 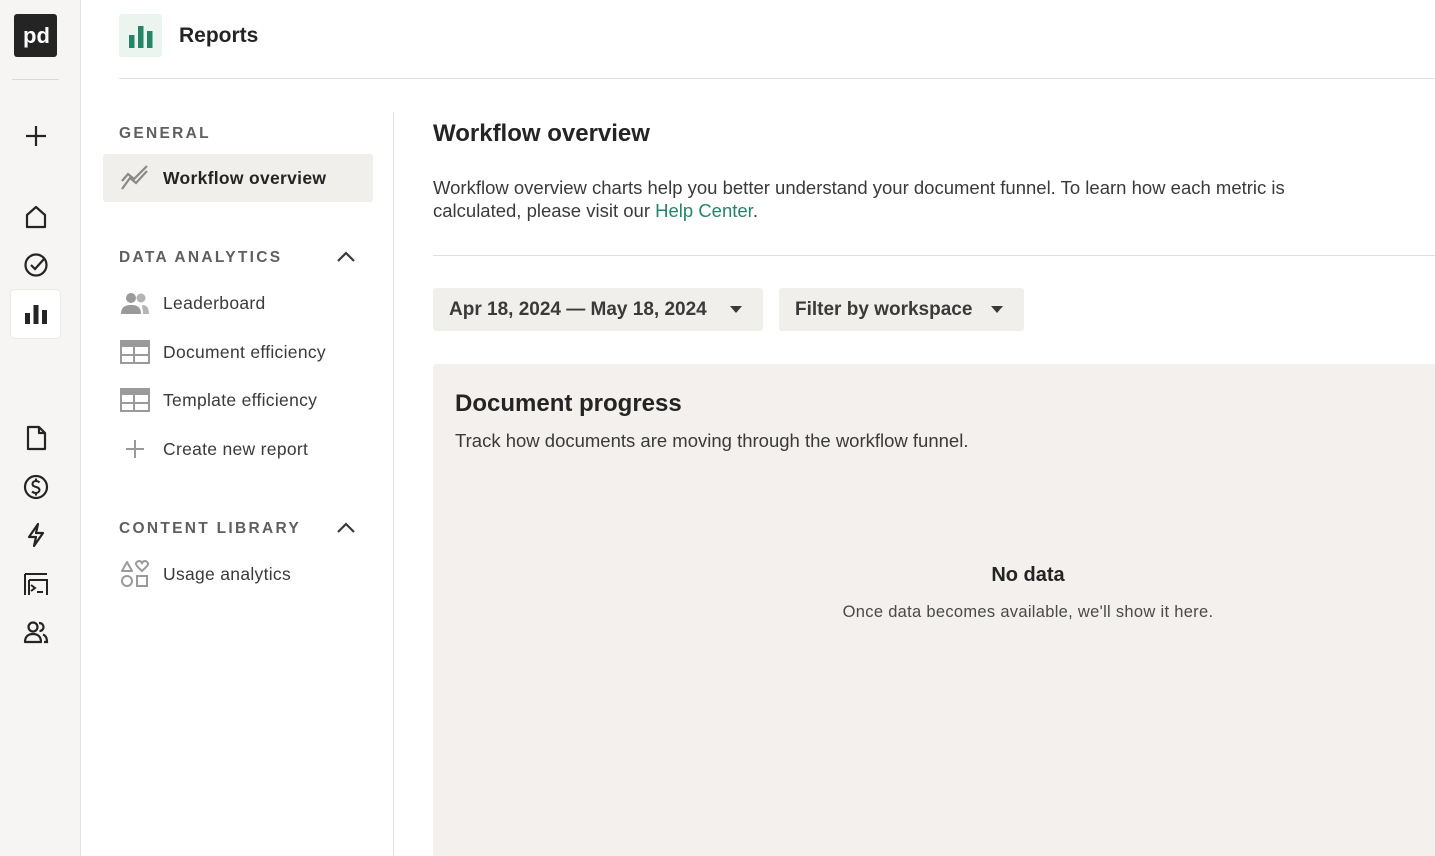 I want to click on nav-item-usage-analytics: Usage analytics, so click(x=238, y=574).